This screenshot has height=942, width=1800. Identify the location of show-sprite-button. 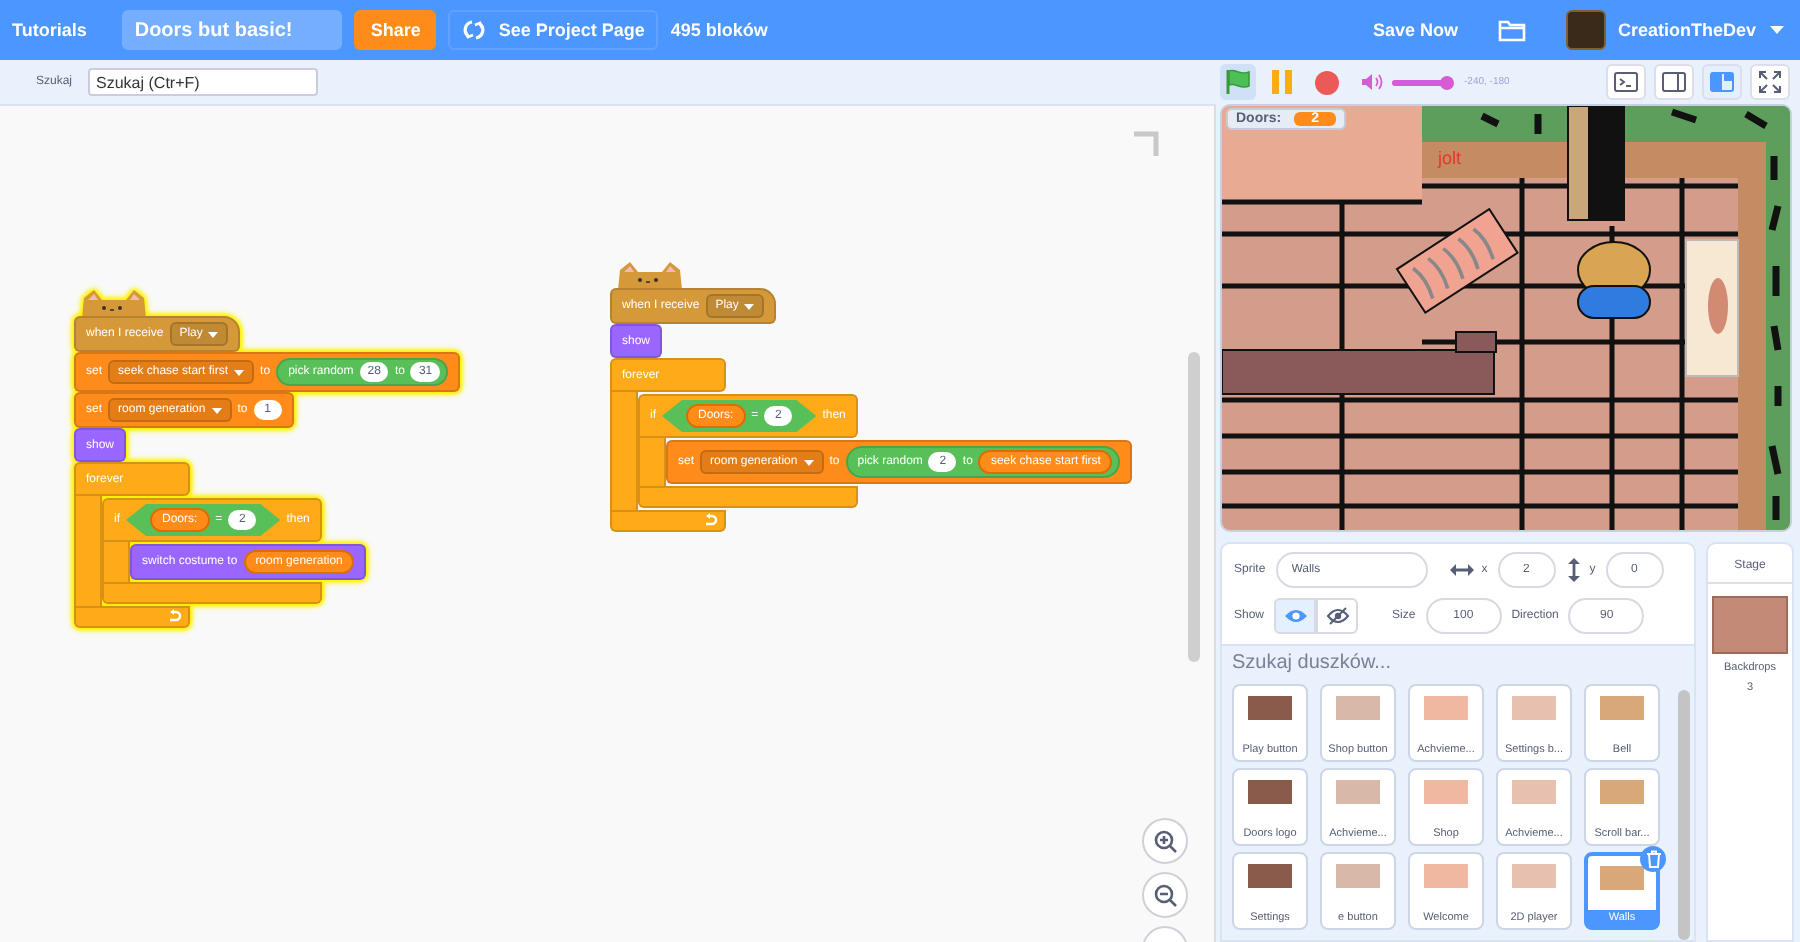
(1295, 616).